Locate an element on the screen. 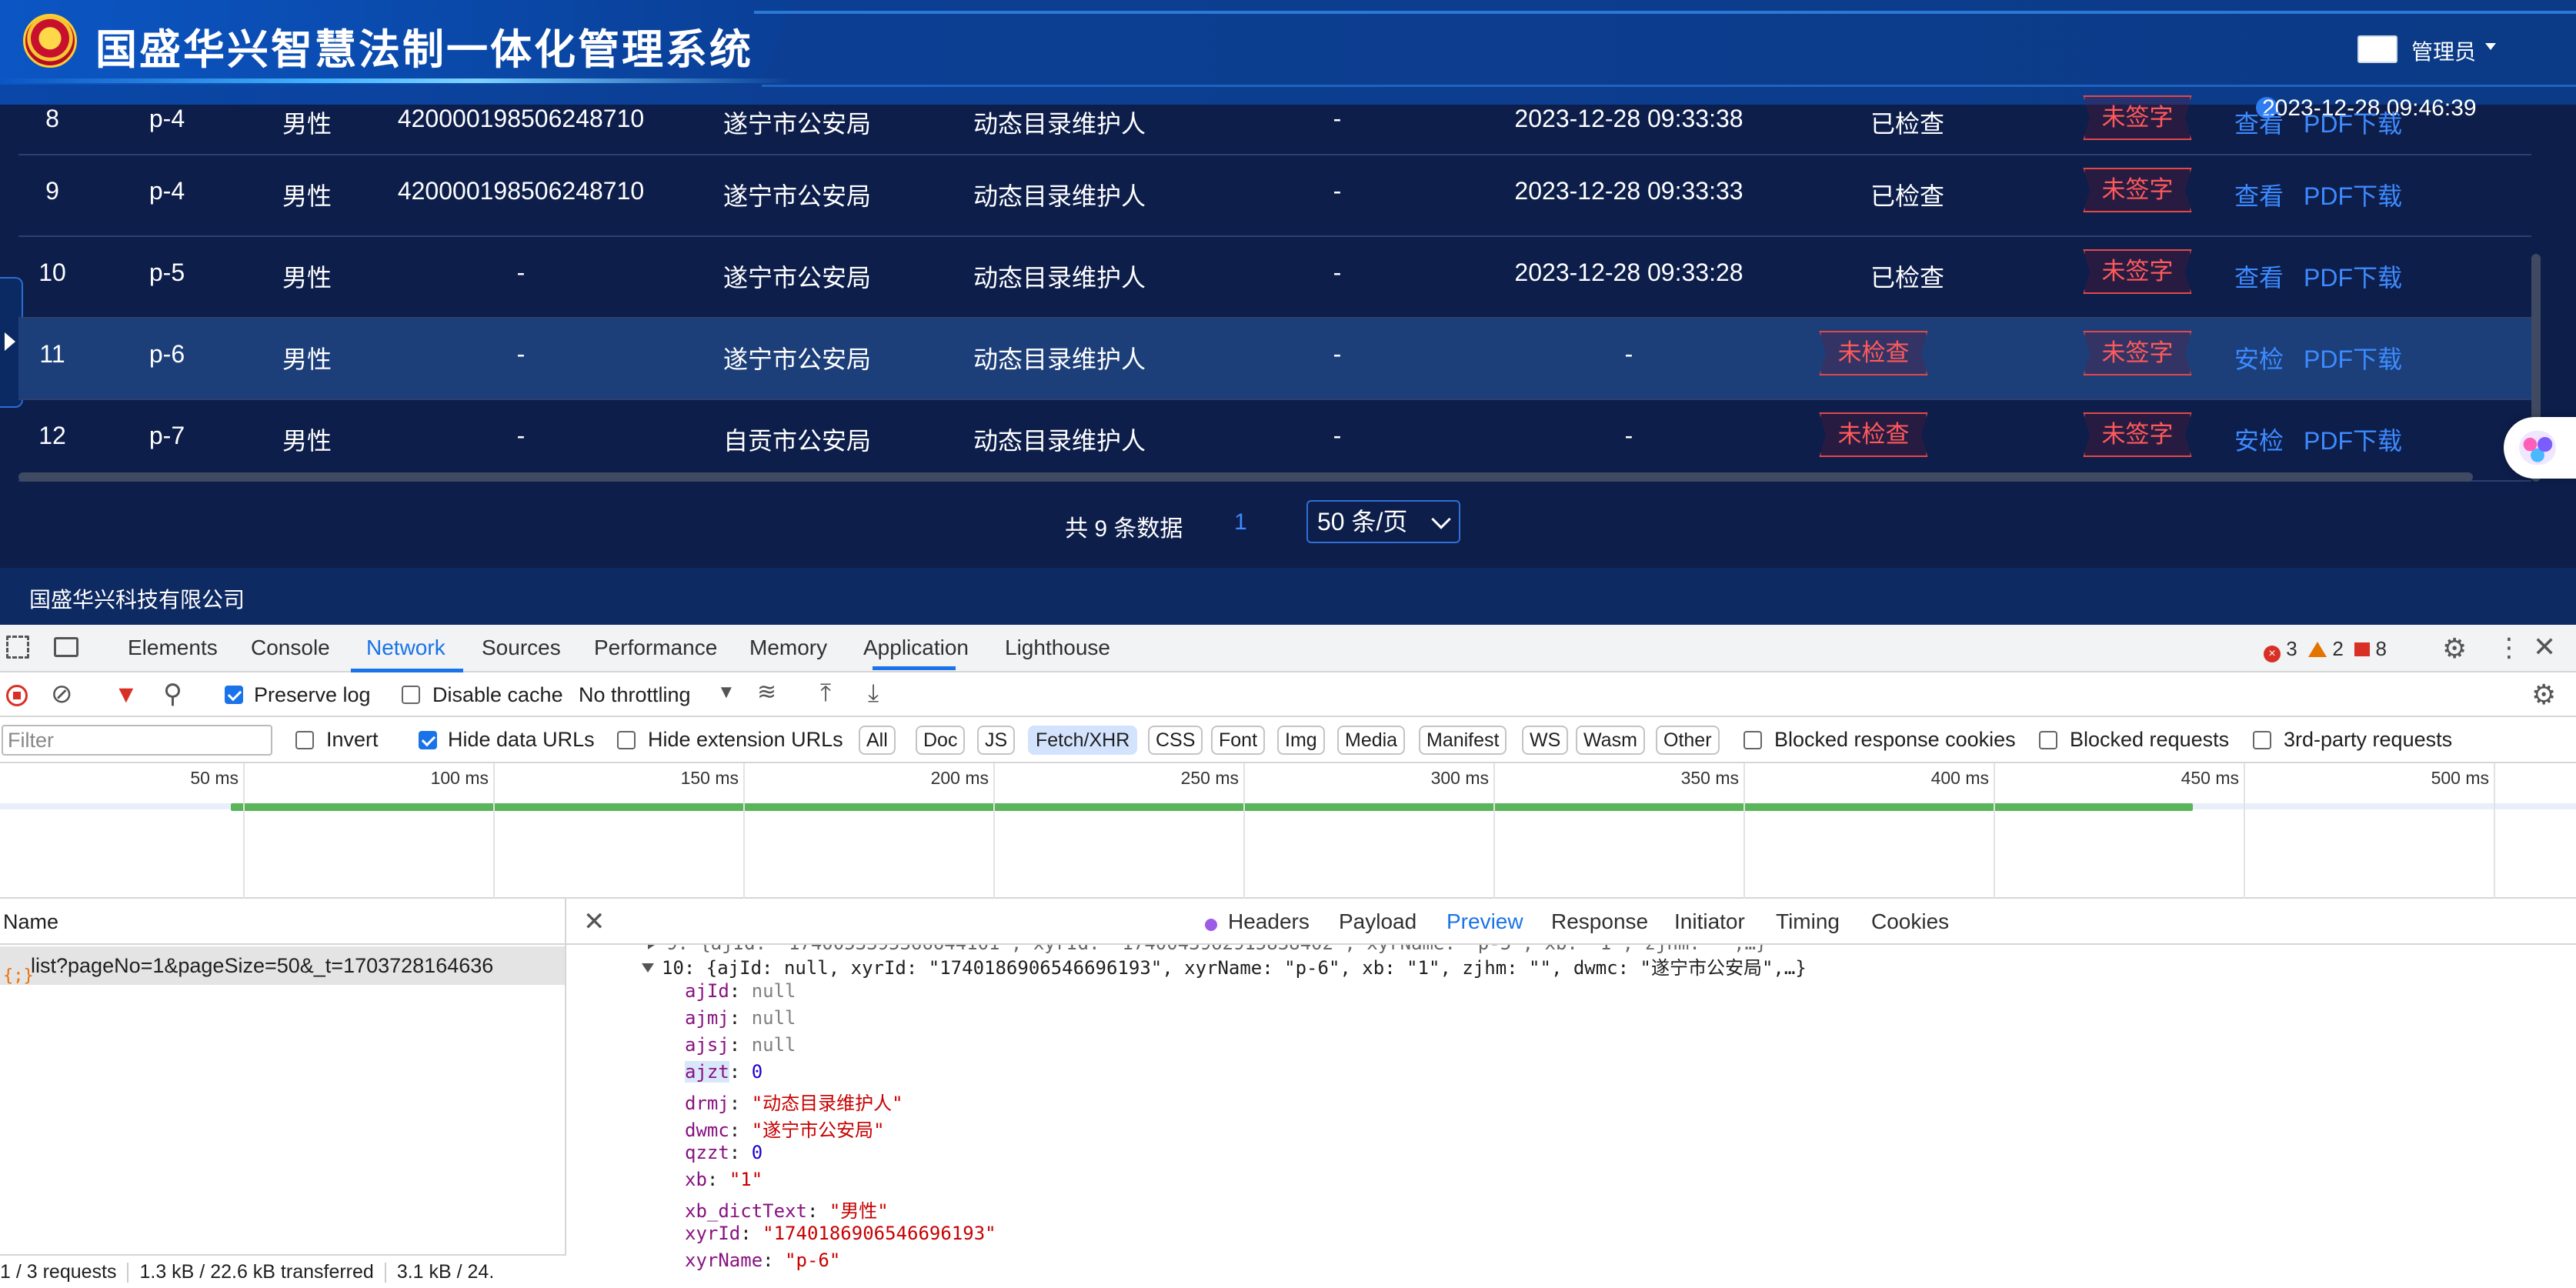 This screenshot has width=2576, height=1288. json-field: ajmj: null is located at coordinates (741, 1018).